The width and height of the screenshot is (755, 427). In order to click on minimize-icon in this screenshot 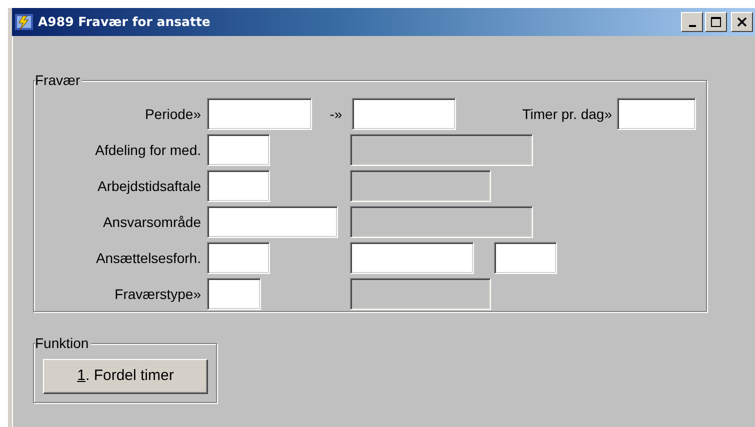, I will do `click(692, 26)`.